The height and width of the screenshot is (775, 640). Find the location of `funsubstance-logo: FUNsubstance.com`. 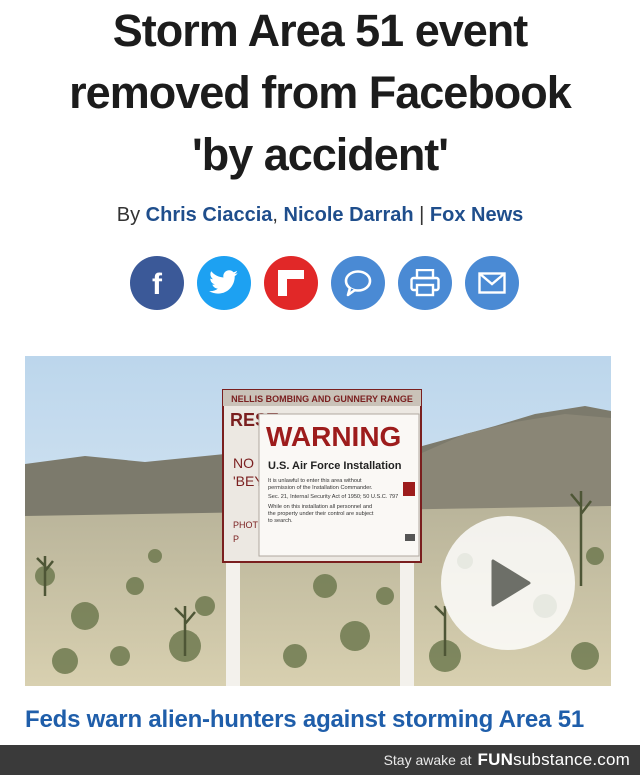

funsubstance-logo: FUNsubstance.com is located at coordinates (554, 760).